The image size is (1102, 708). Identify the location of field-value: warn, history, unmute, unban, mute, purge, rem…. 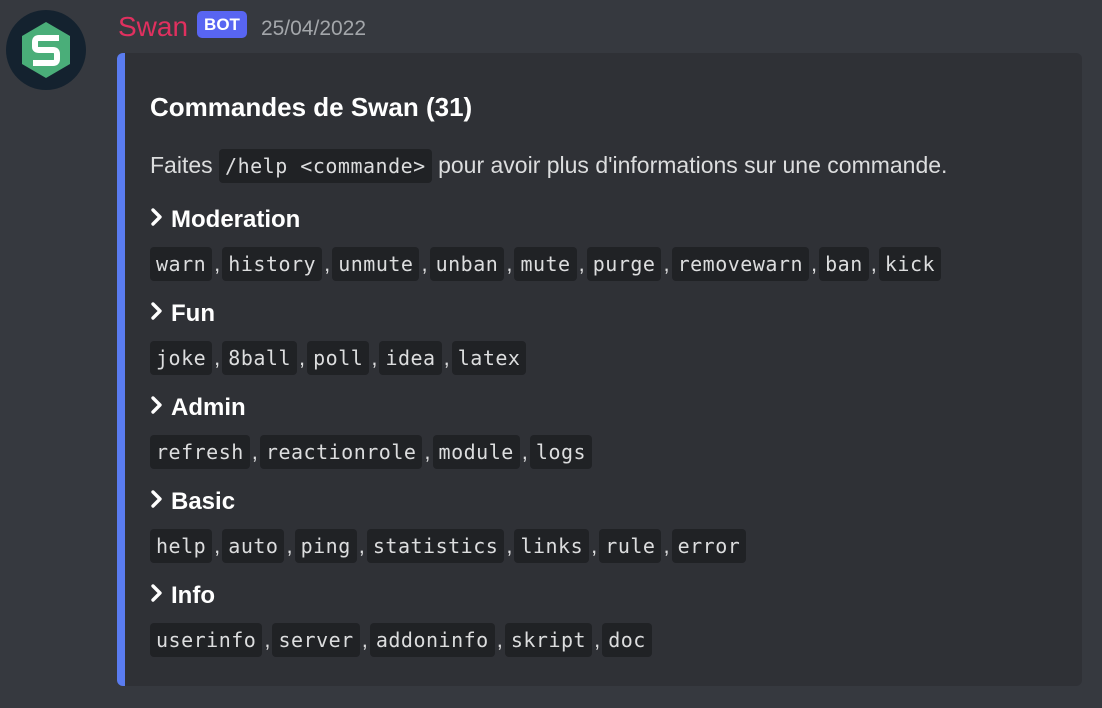
(546, 264).